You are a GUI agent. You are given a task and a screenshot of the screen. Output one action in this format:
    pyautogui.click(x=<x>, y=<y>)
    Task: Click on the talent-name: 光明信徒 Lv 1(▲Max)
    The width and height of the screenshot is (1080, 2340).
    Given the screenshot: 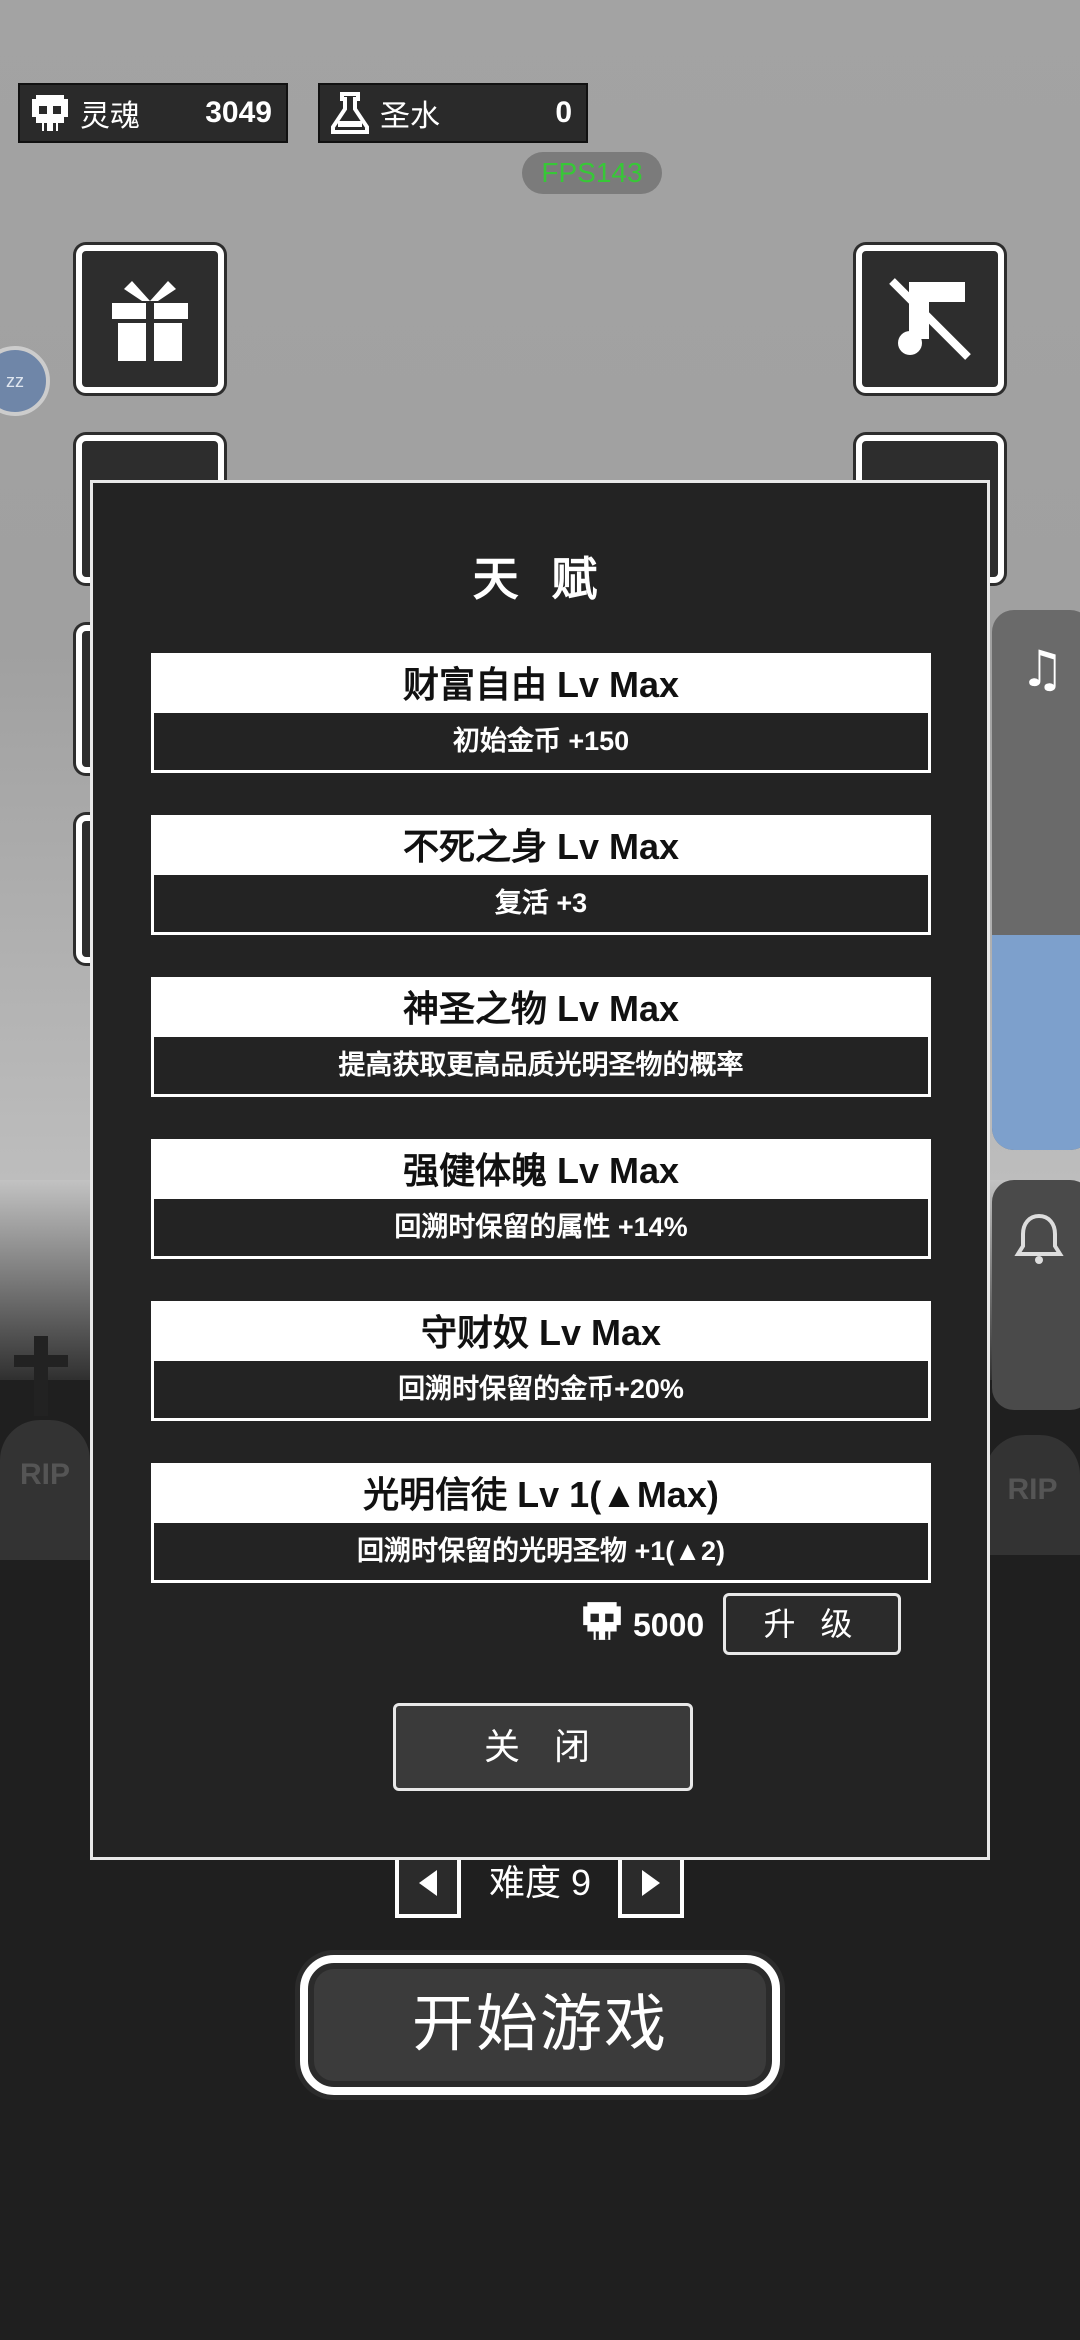 What is the action you would take?
    pyautogui.click(x=541, y=1494)
    